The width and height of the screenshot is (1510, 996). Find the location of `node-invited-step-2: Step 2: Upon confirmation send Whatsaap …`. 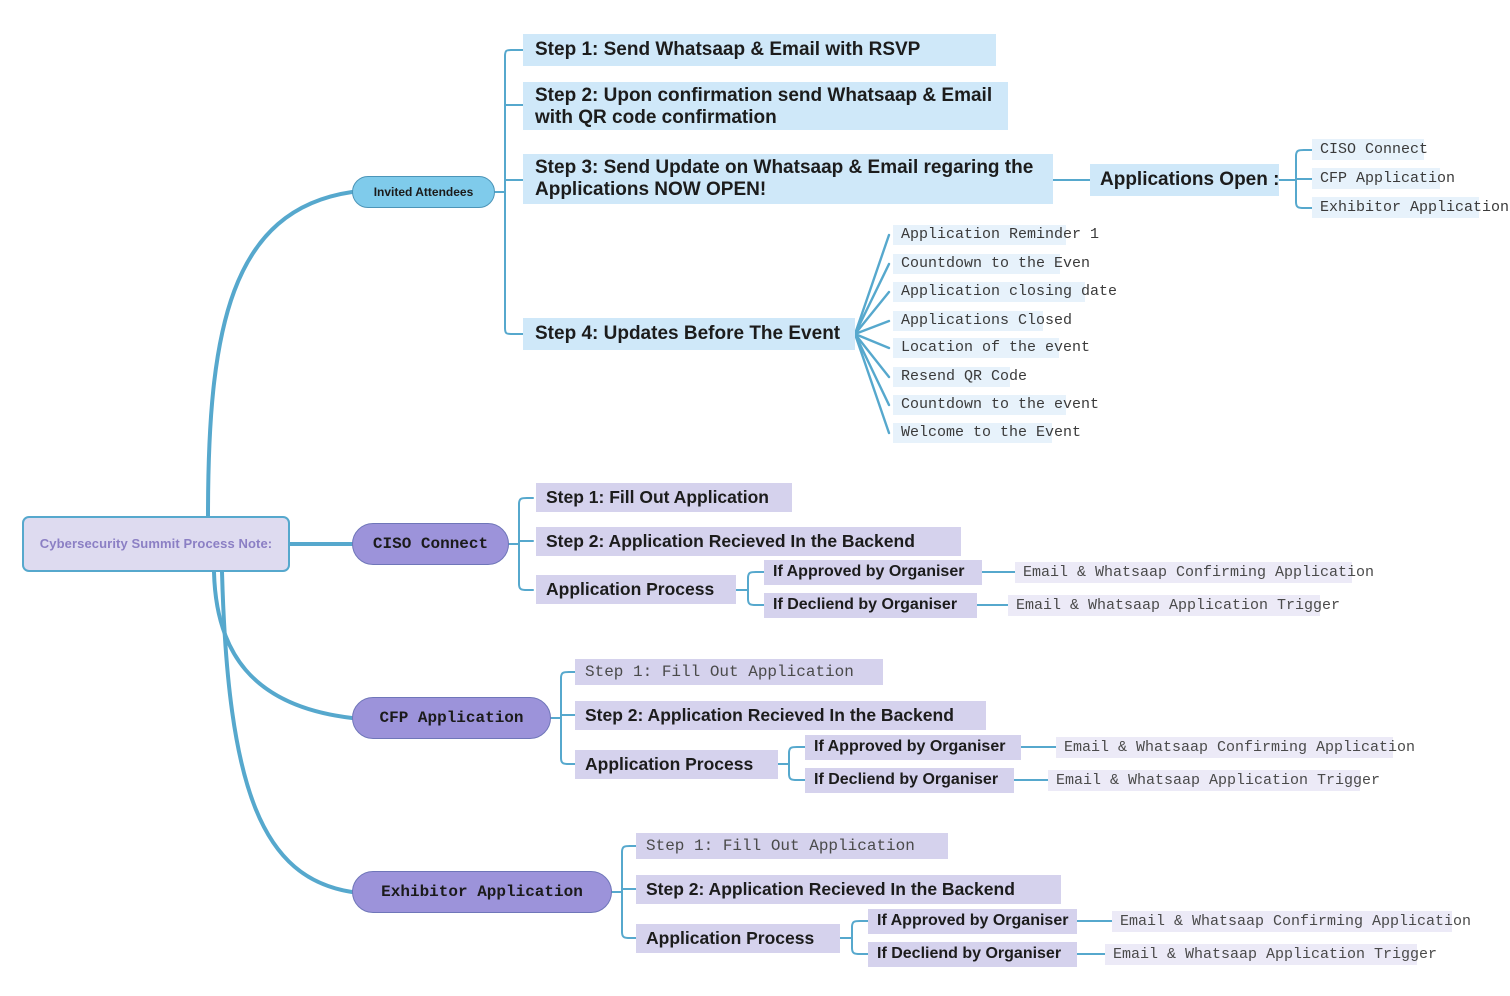

node-invited-step-2: Step 2: Upon confirmation send Whatsaap … is located at coordinates (765, 106).